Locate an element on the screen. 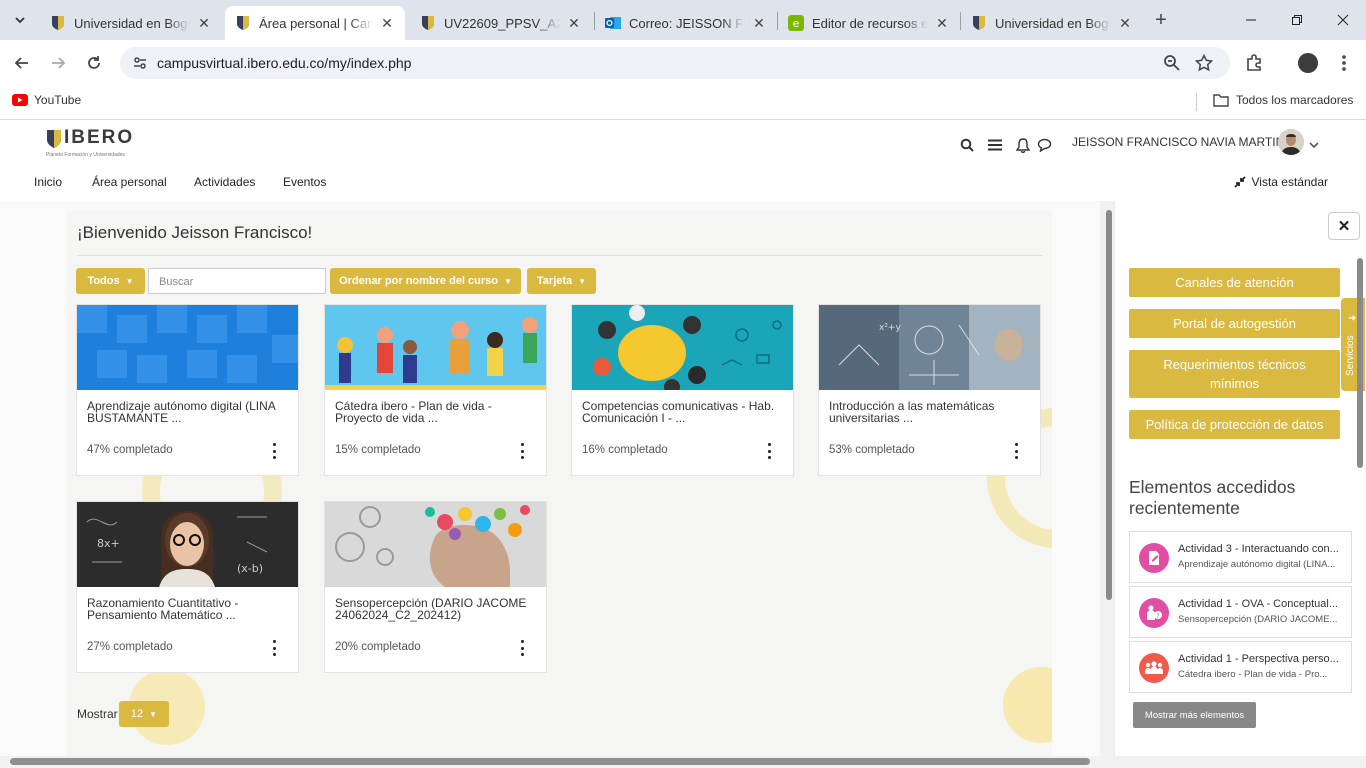 The width and height of the screenshot is (1366, 768). nav-actividades: Actividades is located at coordinates (224, 182).